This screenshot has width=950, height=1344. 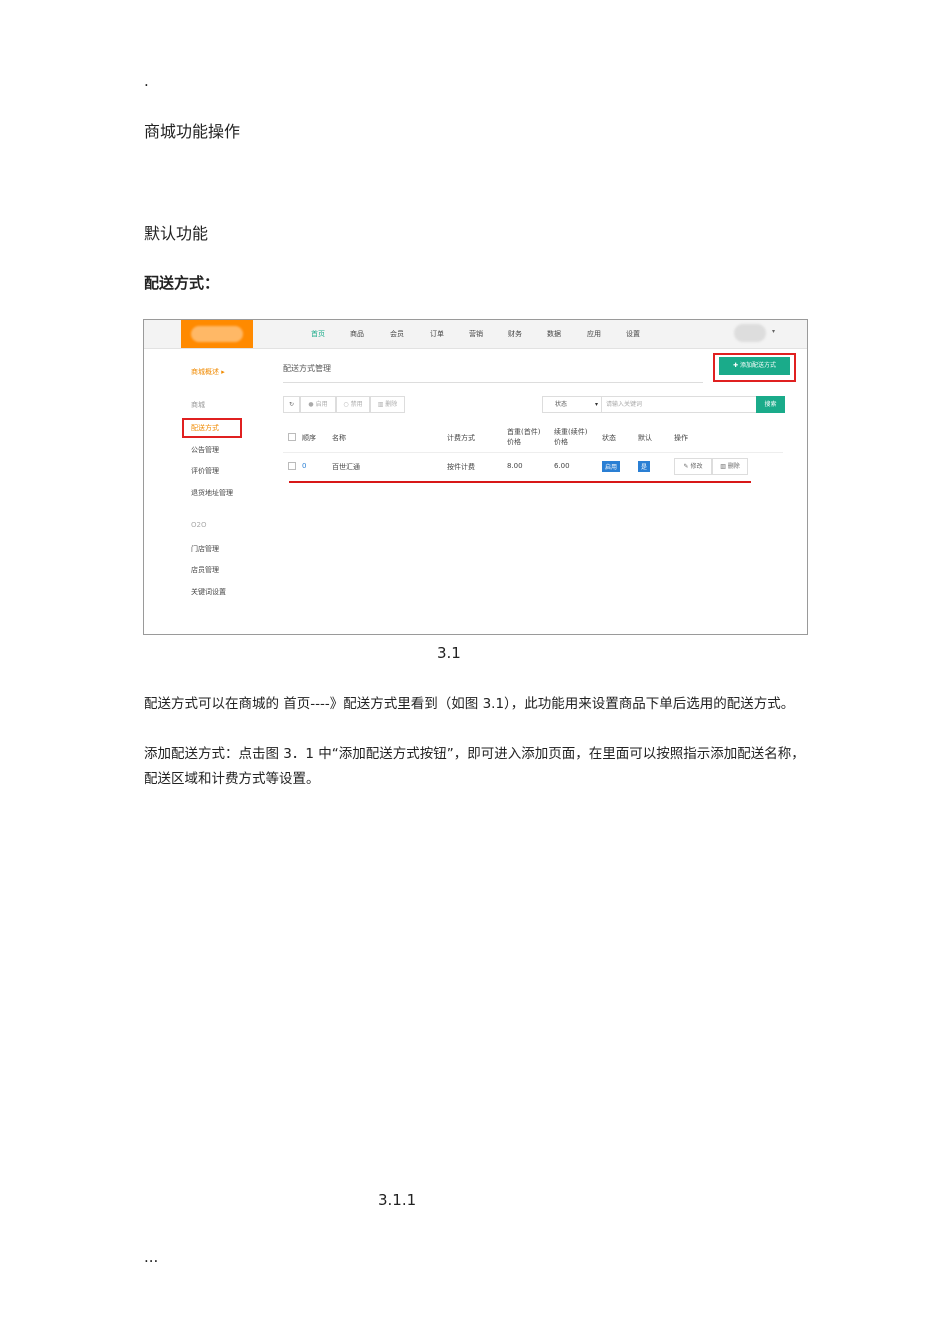 What do you see at coordinates (307, 368) in the screenshot?
I see `page-title: 配送方式管理` at bounding box center [307, 368].